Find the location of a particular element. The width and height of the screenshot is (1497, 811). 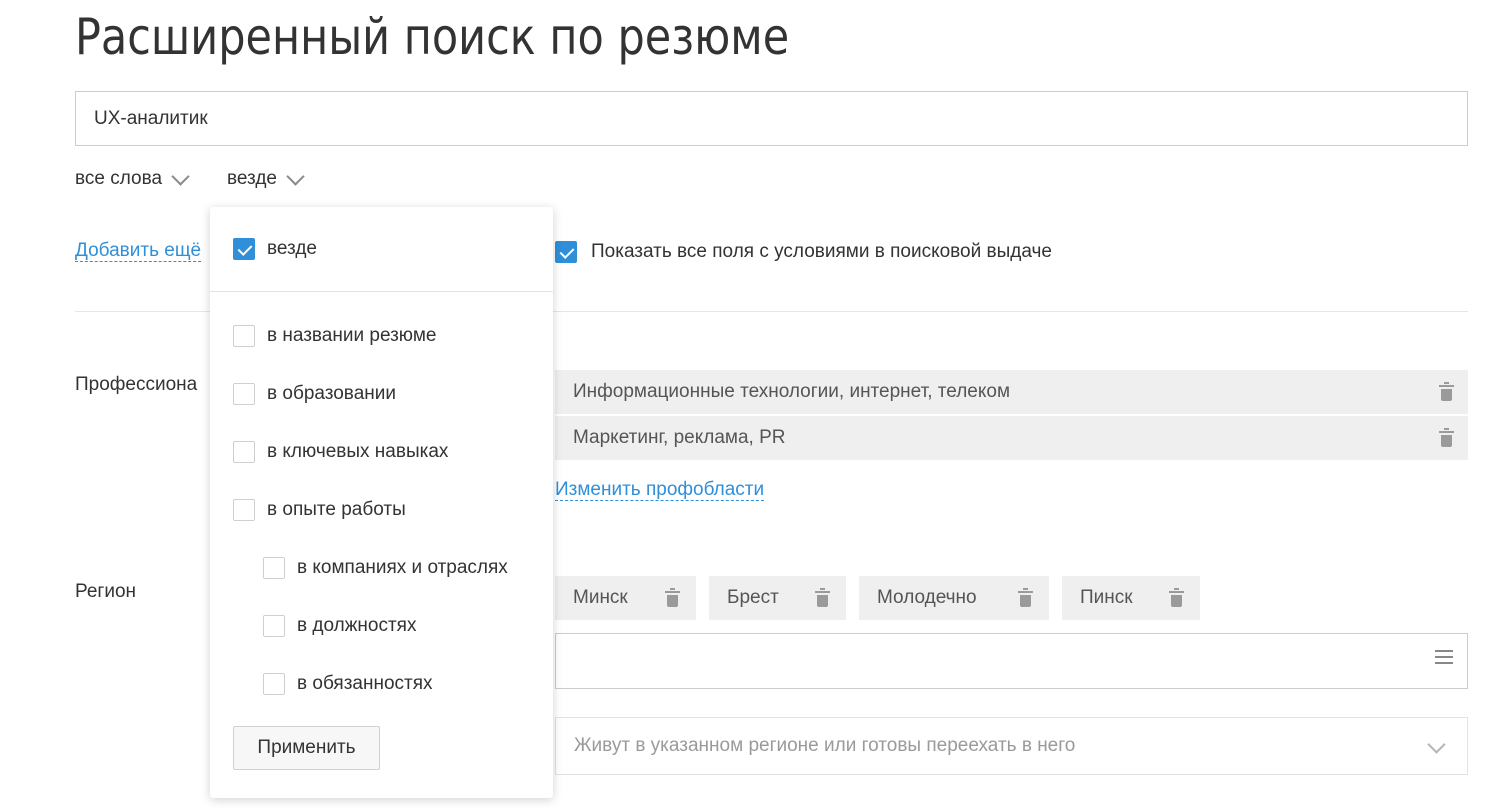

region-chip-label: Минск is located at coordinates (600, 597).